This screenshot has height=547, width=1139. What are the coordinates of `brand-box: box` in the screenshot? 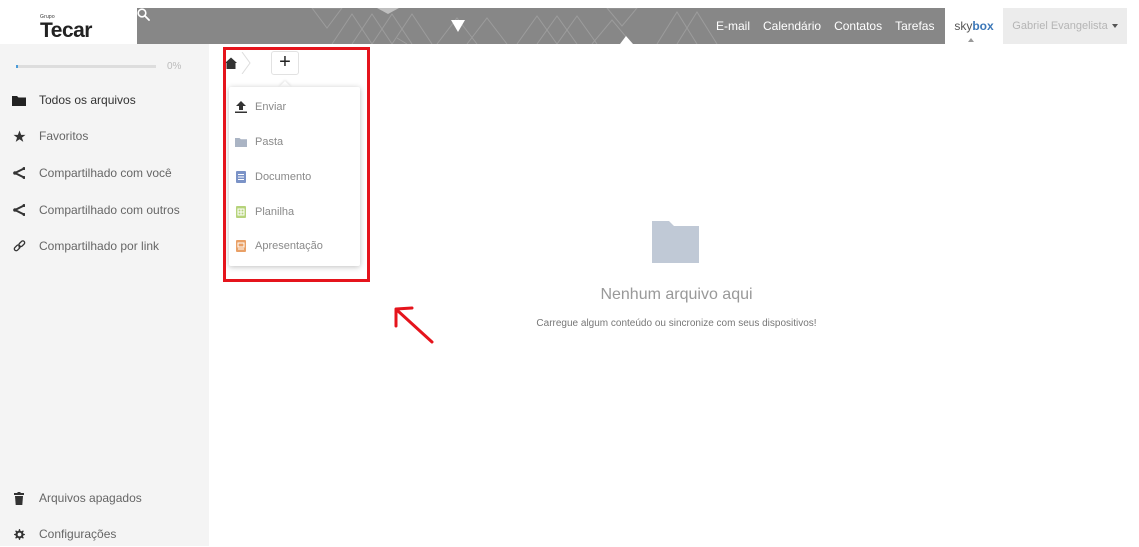 It's located at (983, 26).